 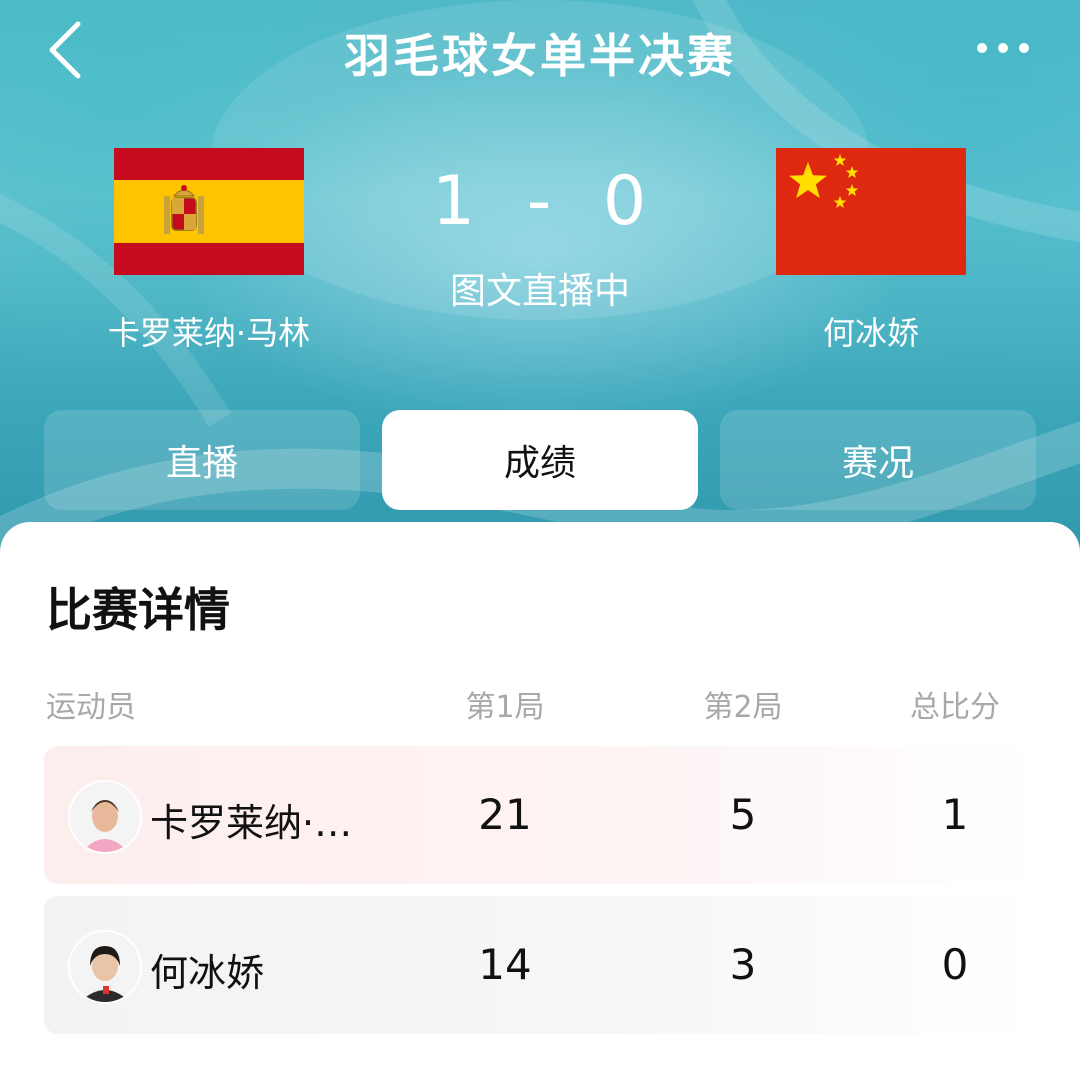 What do you see at coordinates (955, 964) in the screenshot?
I see `total-score: 0` at bounding box center [955, 964].